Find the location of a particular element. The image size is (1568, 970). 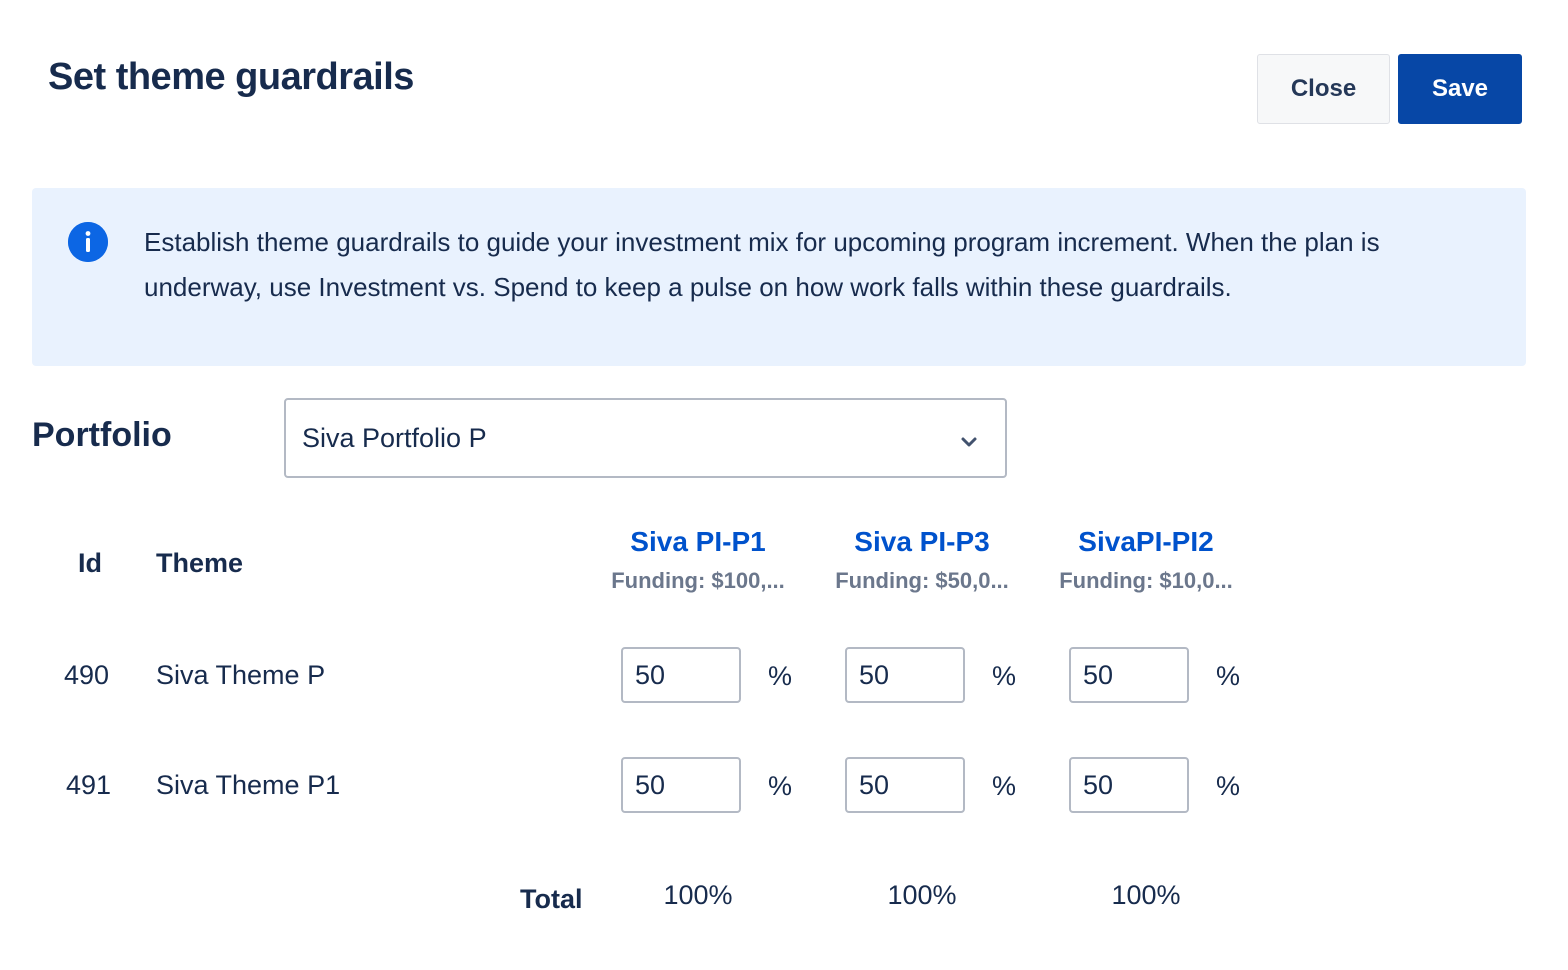

theme-name: Siva Theme P1 is located at coordinates (248, 785).